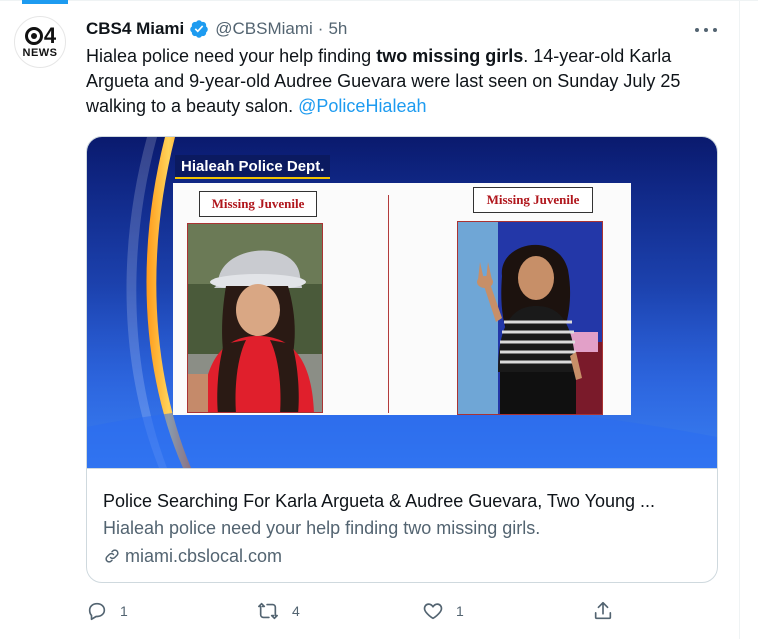  I want to click on tweet-header: CBS4 Miami @CBSMiami · 5h, so click(216, 29).